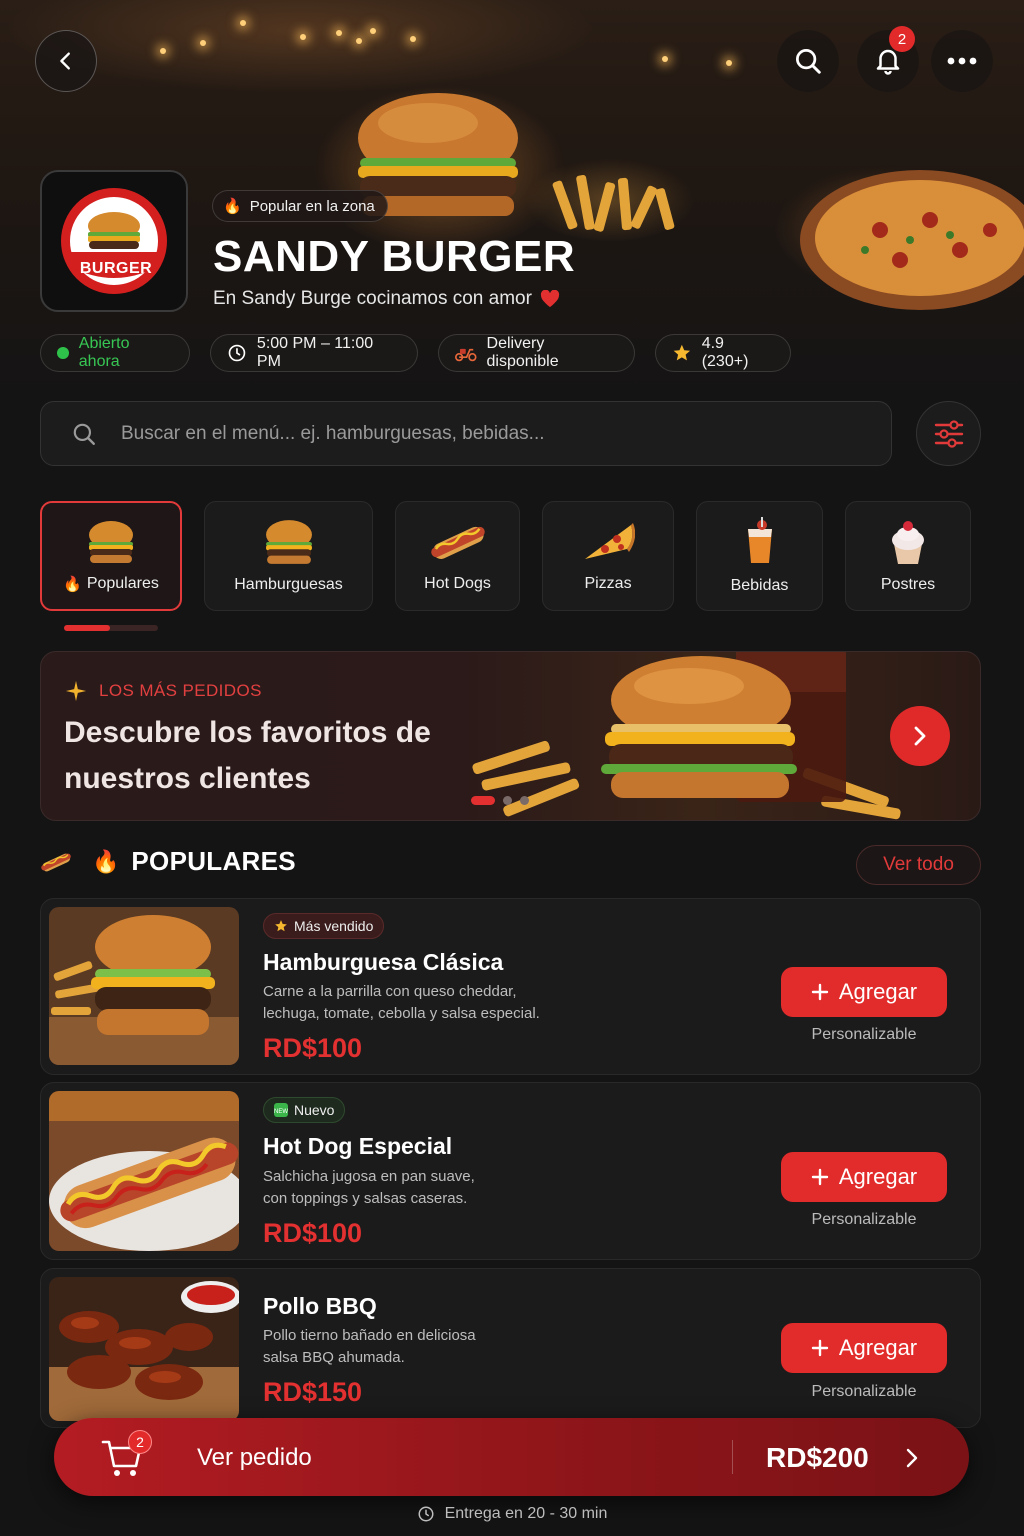  Describe the element at coordinates (144, 986) in the screenshot. I see `product-image-burger` at that location.